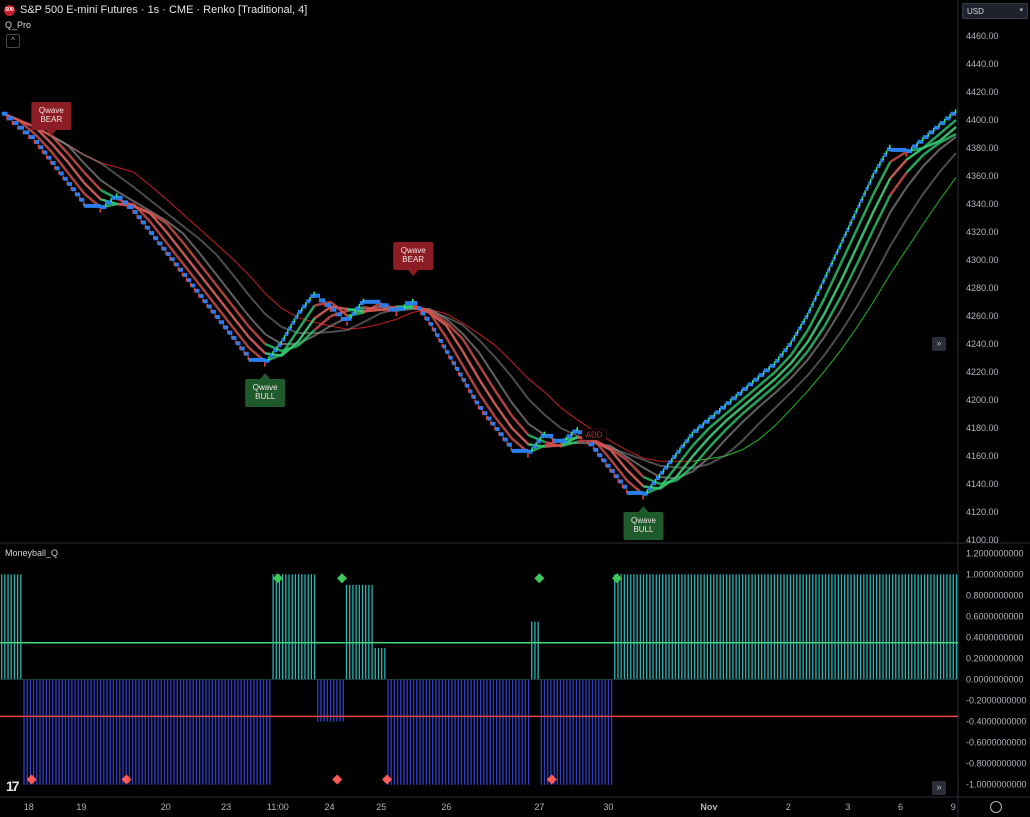  I want to click on price-axis-tick: 4420.00, so click(982, 92).